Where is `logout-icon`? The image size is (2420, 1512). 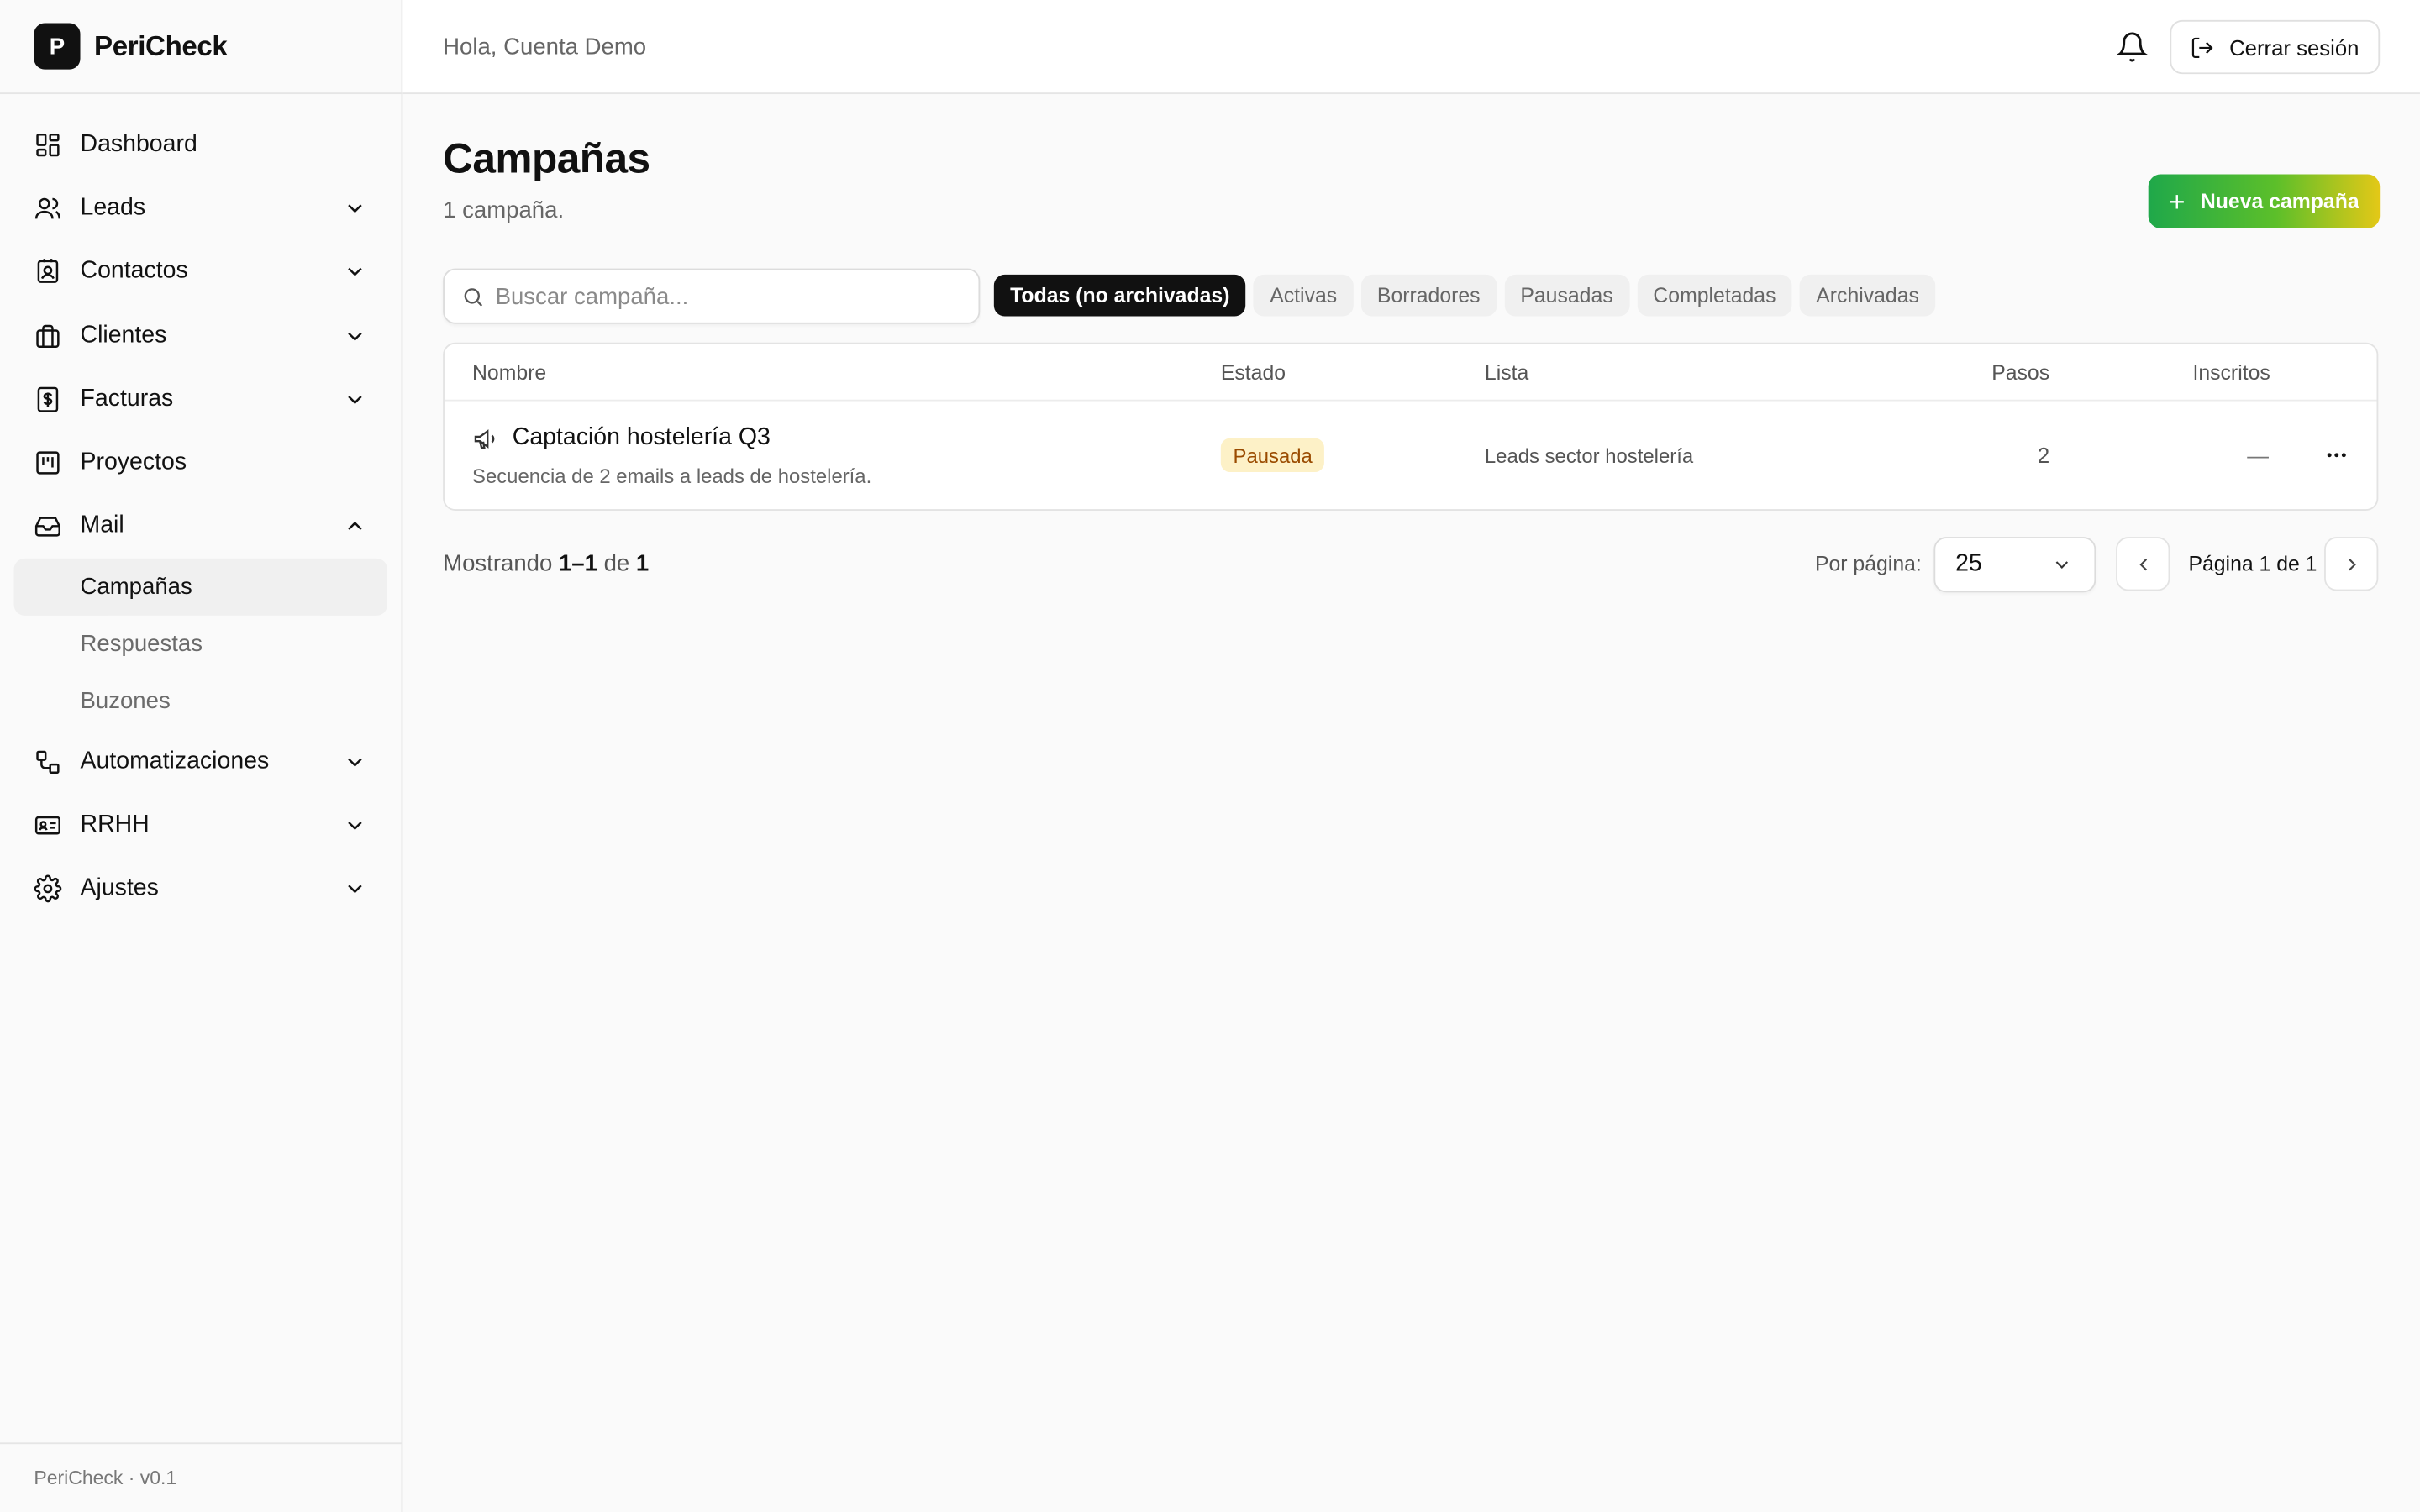
logout-icon is located at coordinates (2203, 47).